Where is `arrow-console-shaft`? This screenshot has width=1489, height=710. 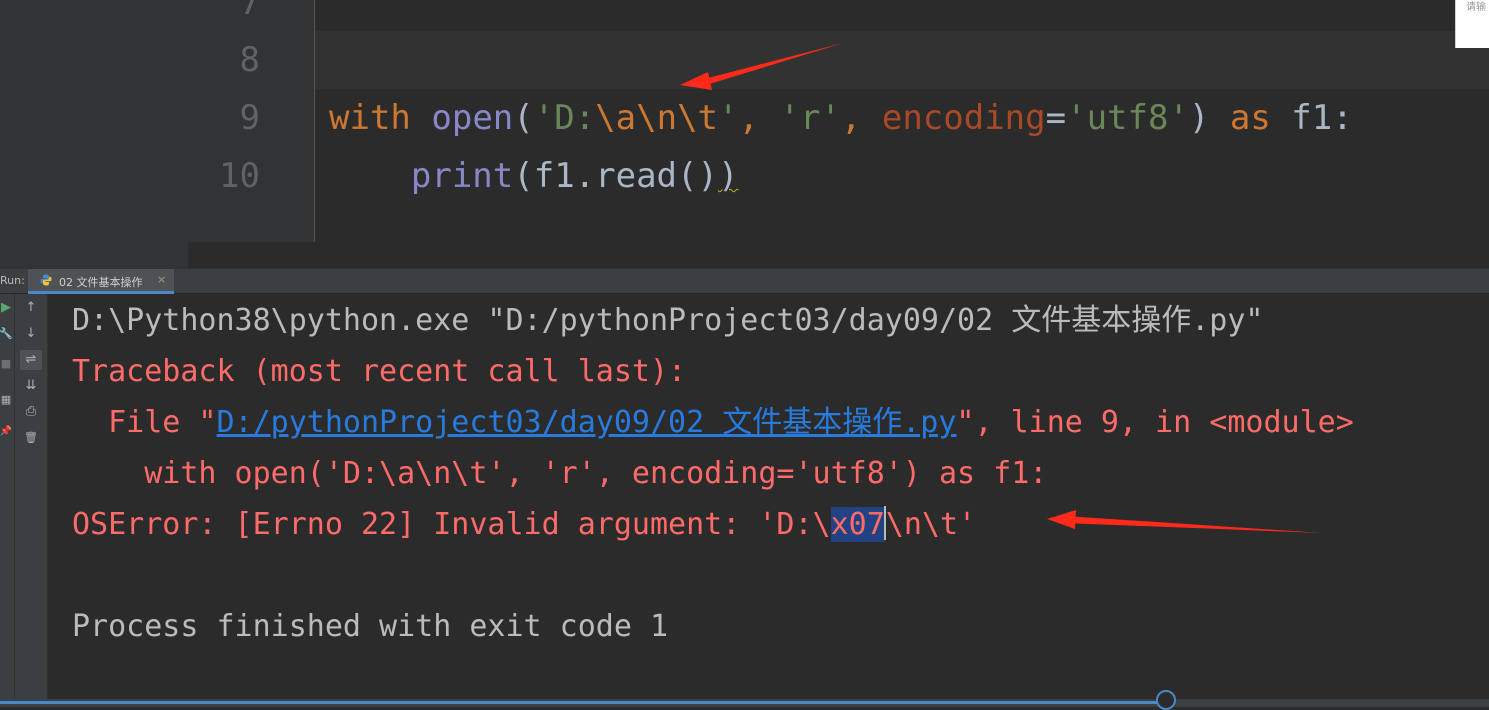 arrow-console-shaft is located at coordinates (1193, 524).